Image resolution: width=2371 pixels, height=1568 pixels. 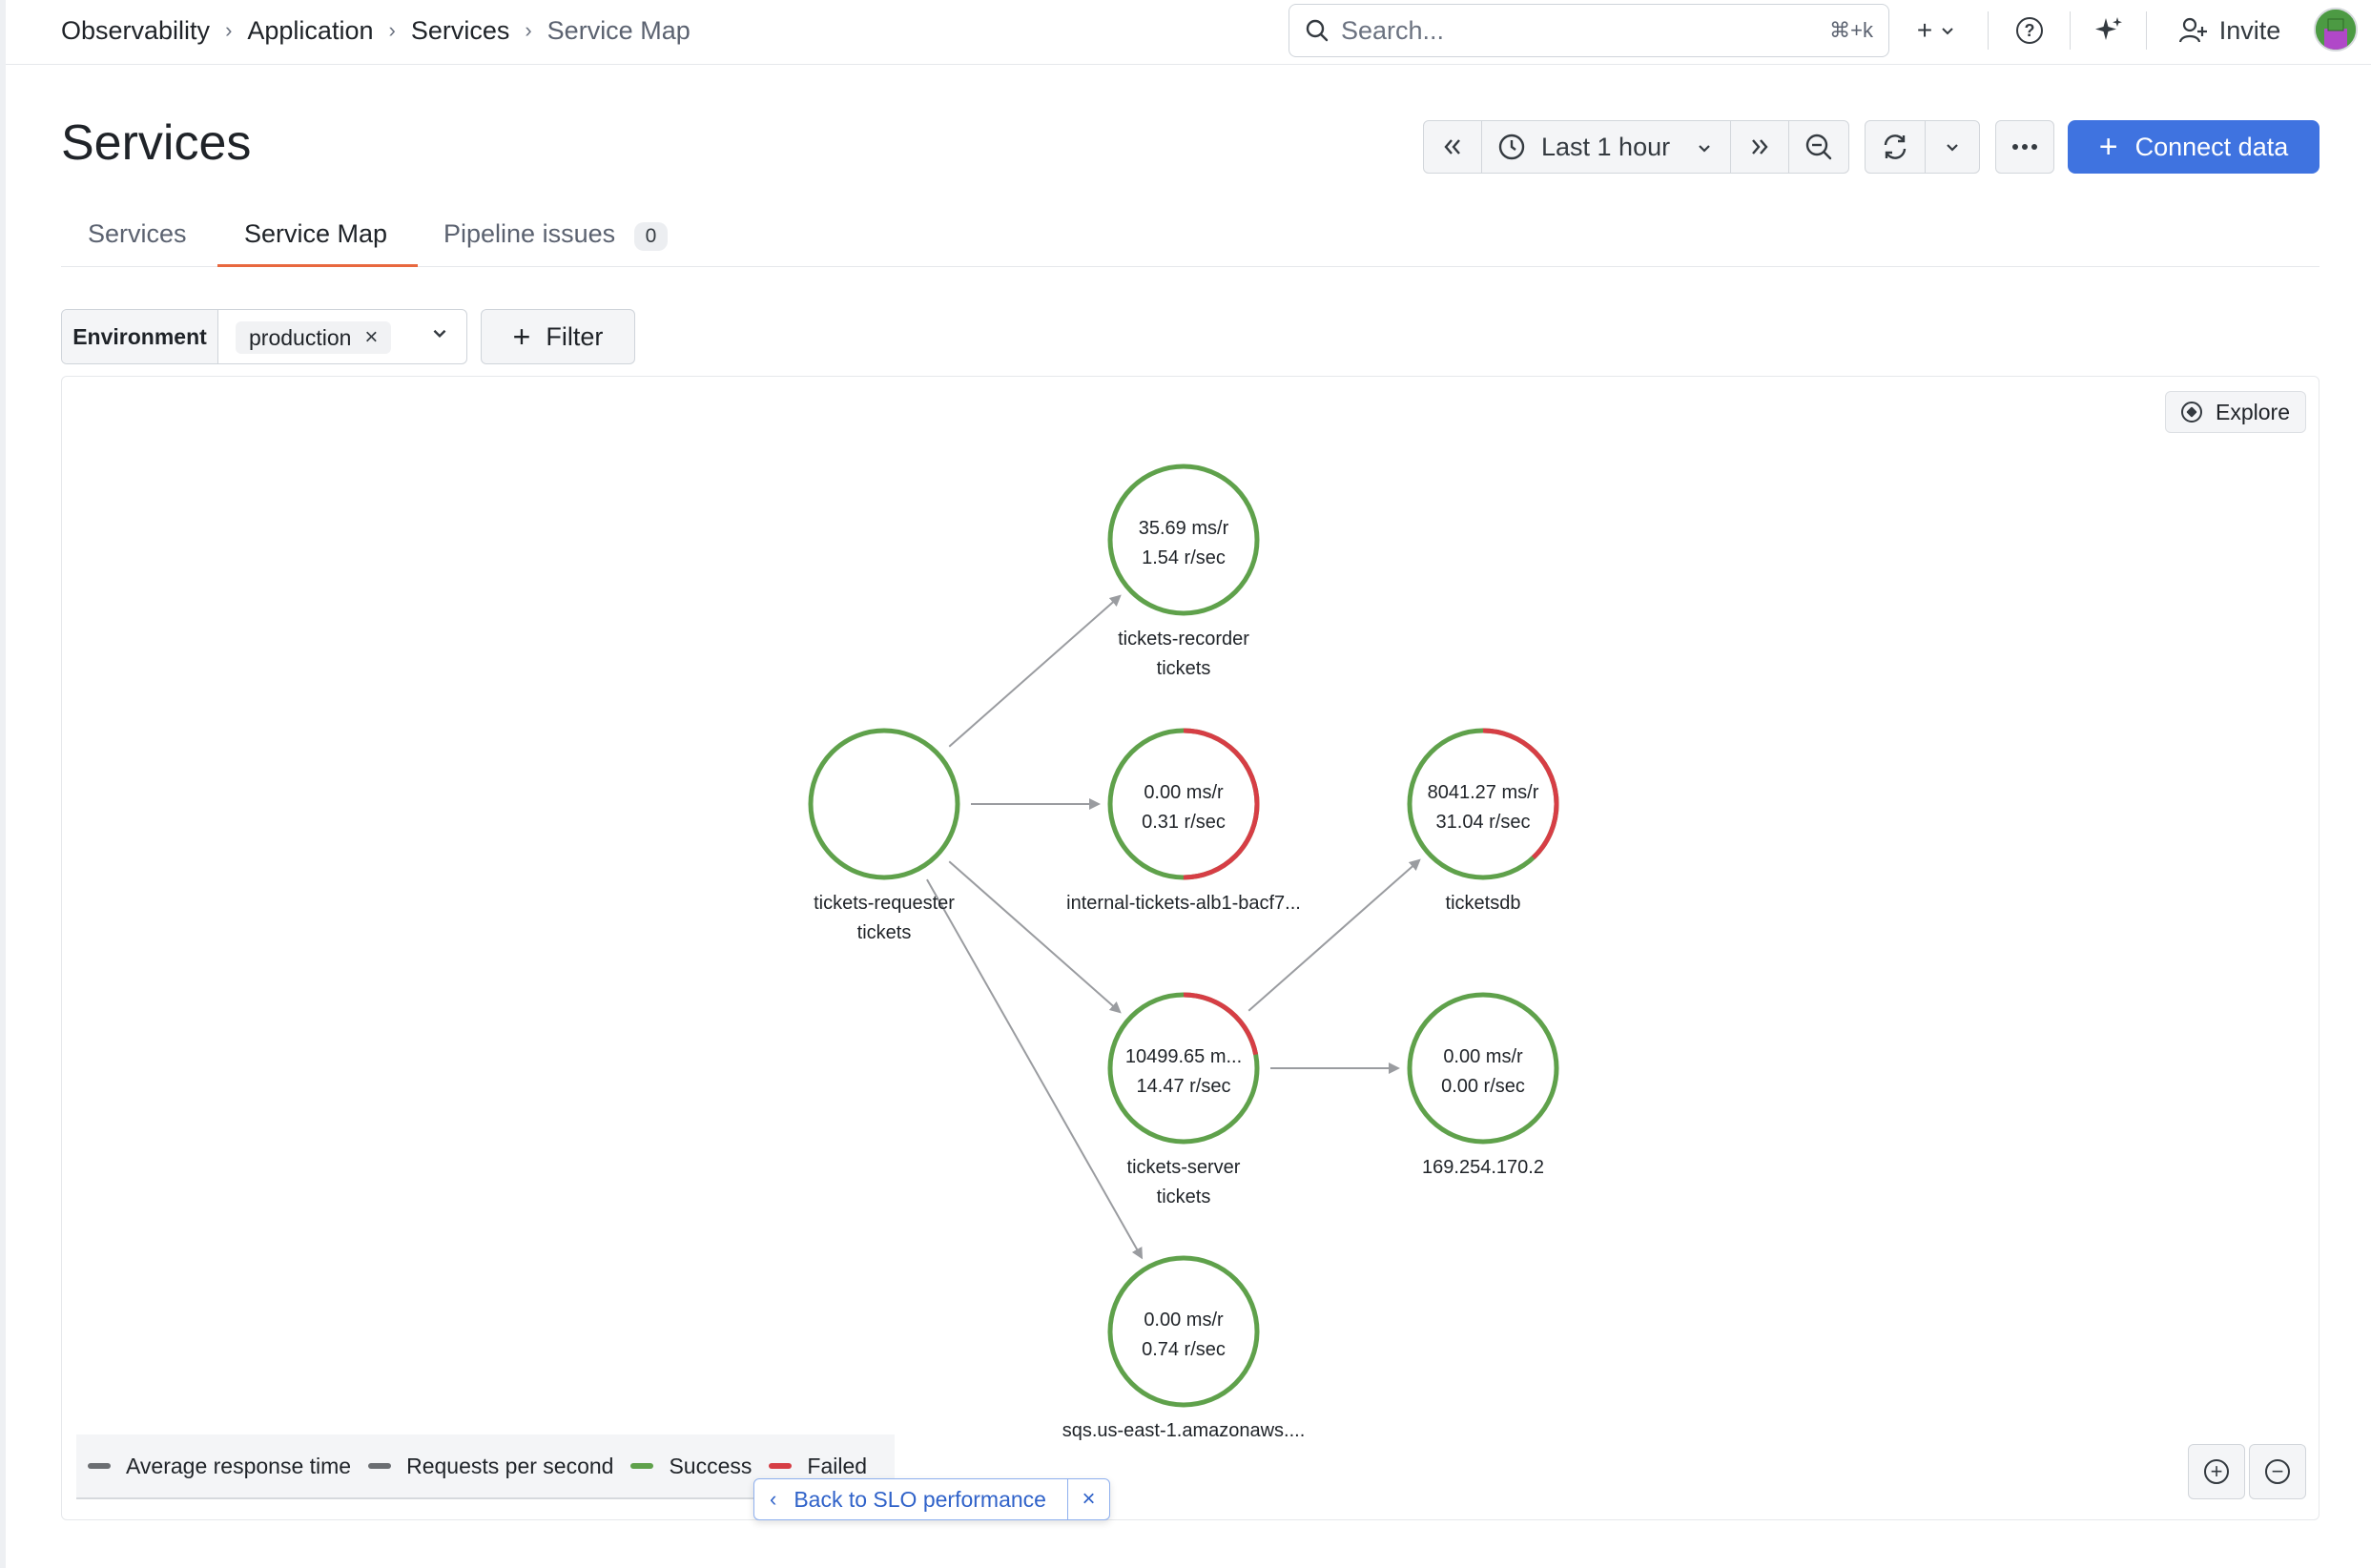 I want to click on legend-item-rps: Requests per second, so click(x=490, y=1466).